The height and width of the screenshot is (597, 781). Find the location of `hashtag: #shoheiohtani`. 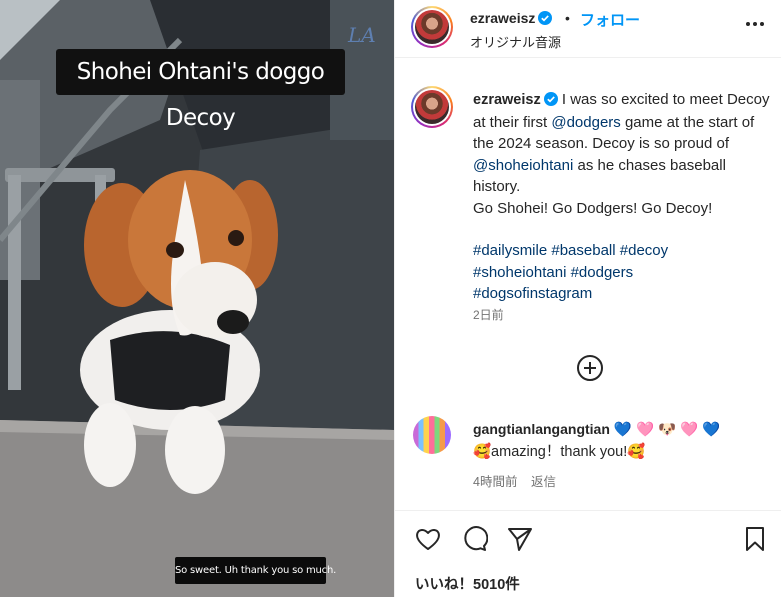

hashtag: #shoheiohtani is located at coordinates (519, 272).